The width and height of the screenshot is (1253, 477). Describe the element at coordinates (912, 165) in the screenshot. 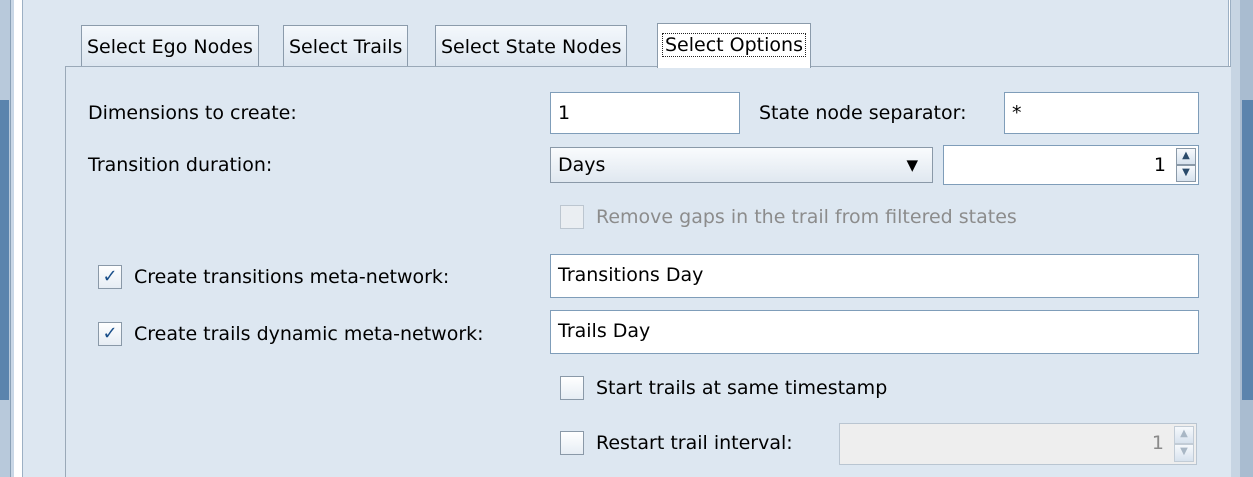

I see `chevron-down-icon: ▼` at that location.